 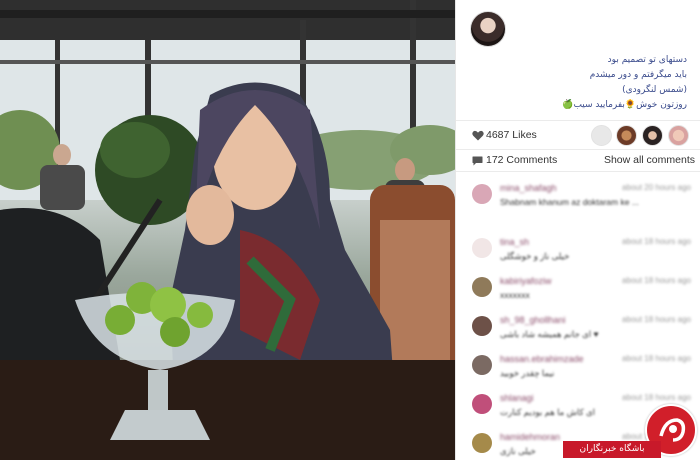 What do you see at coordinates (514, 242) in the screenshot?
I see `commenter-username: tina_sh` at bounding box center [514, 242].